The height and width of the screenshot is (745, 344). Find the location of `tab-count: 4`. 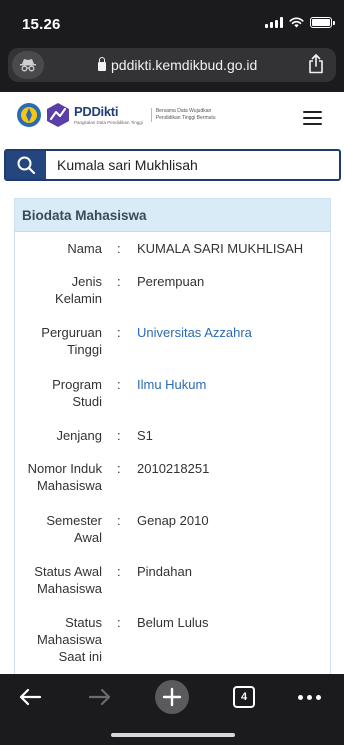

tab-count: 4 is located at coordinates (244, 697).